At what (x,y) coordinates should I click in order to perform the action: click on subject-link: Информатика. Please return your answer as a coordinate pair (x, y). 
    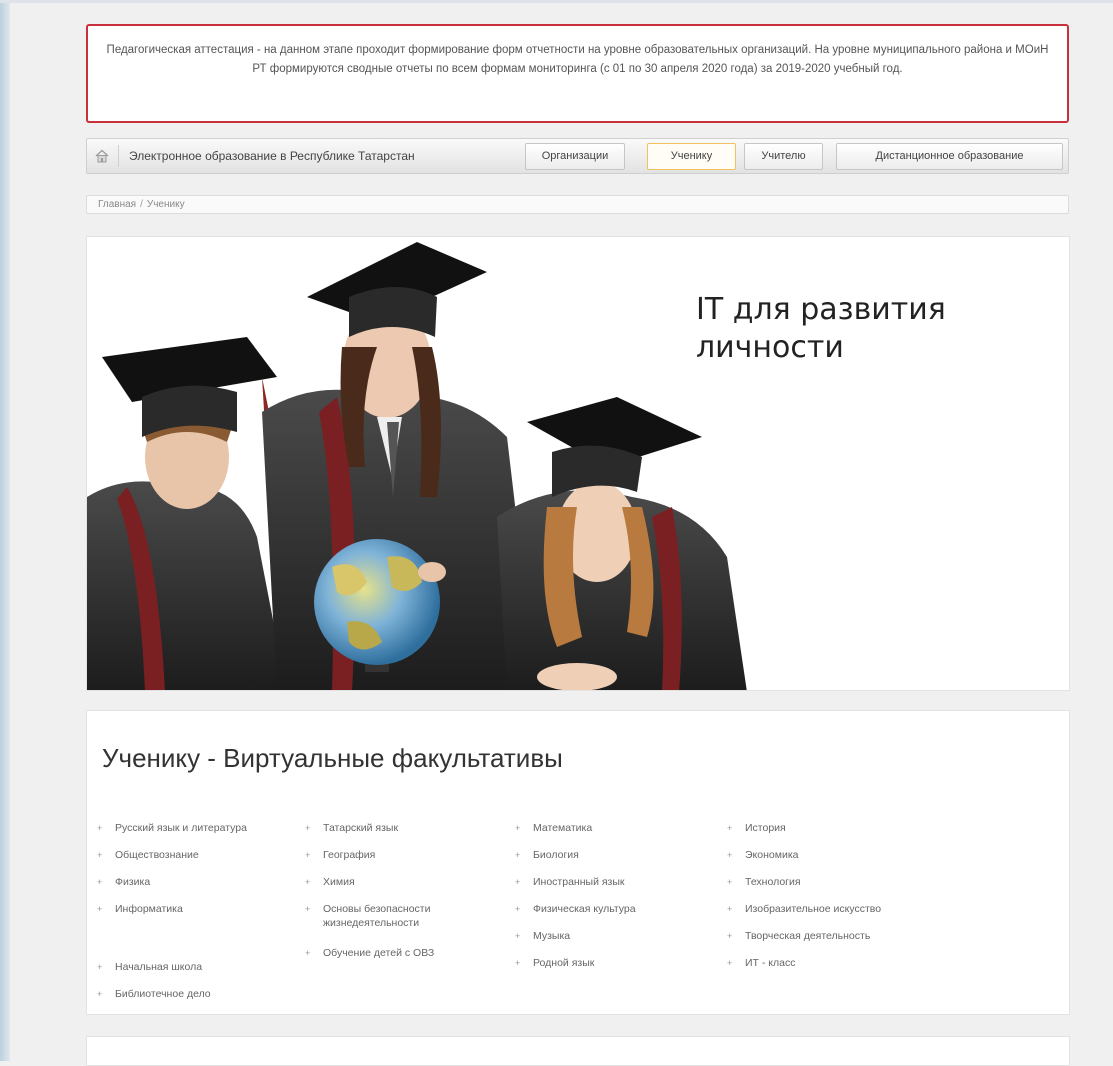
    Looking at the image, I should click on (196, 909).